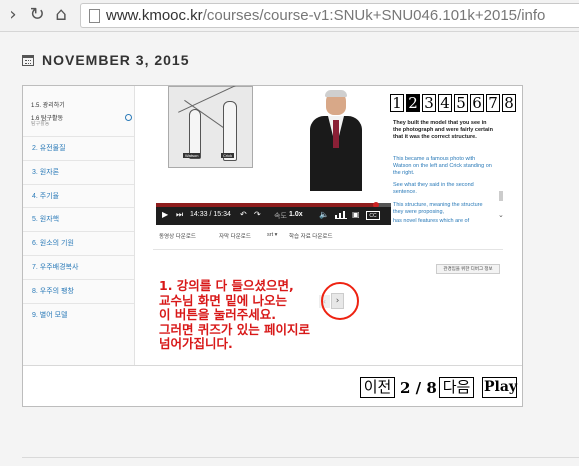 The width and height of the screenshot is (579, 466). Describe the element at coordinates (429, 103) in the screenshot. I see `page-number-3: 3` at that location.